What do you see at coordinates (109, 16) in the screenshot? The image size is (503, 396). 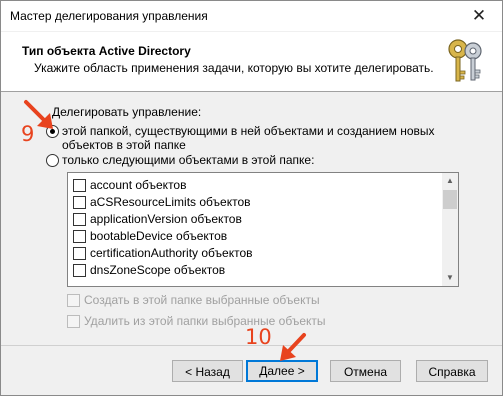 I see `window-title: Мастер делегирования управления` at bounding box center [109, 16].